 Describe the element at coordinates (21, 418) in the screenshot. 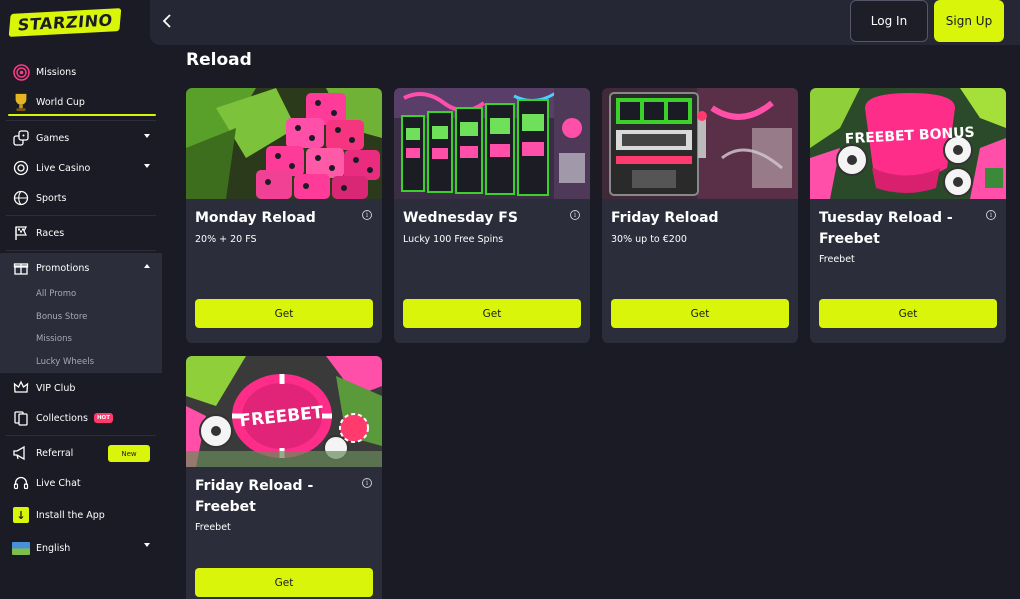

I see `cards-icon` at that location.